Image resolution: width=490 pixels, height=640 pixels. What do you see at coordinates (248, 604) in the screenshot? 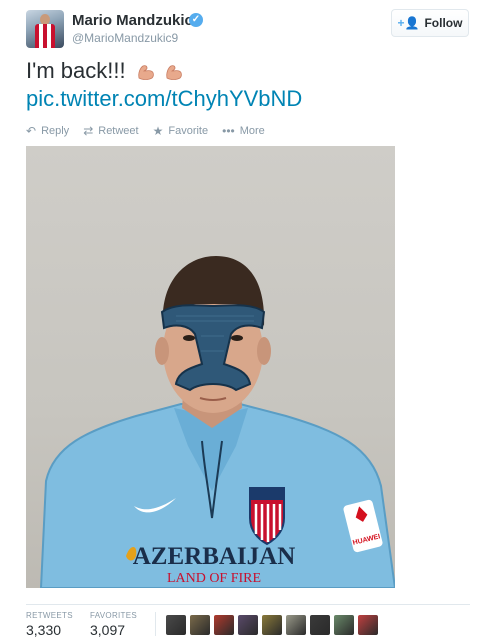
I see `stats-divider` at bounding box center [248, 604].